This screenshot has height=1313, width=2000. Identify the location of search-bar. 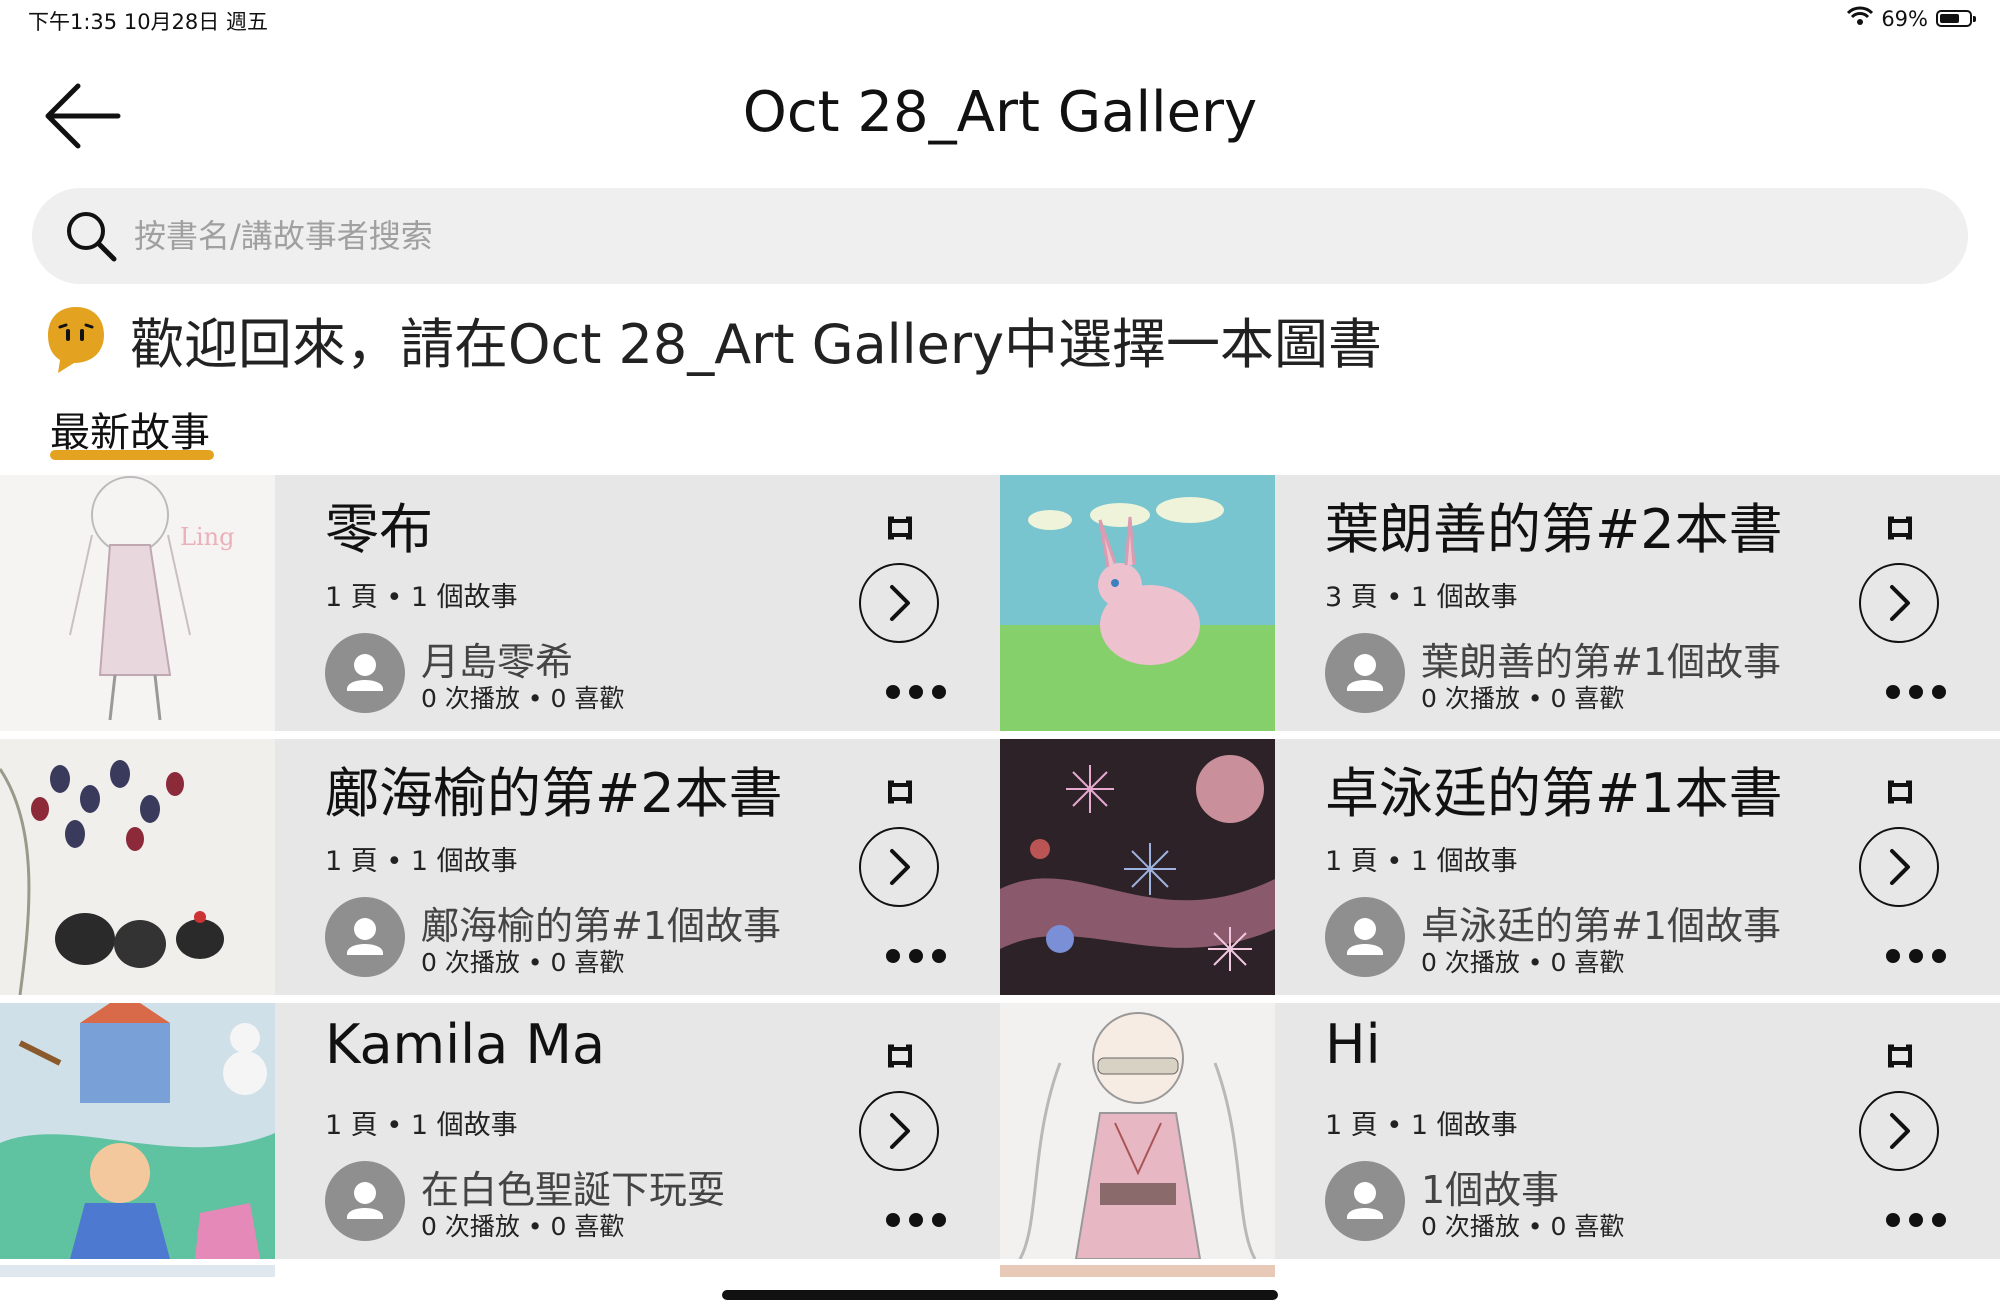
(1000, 236).